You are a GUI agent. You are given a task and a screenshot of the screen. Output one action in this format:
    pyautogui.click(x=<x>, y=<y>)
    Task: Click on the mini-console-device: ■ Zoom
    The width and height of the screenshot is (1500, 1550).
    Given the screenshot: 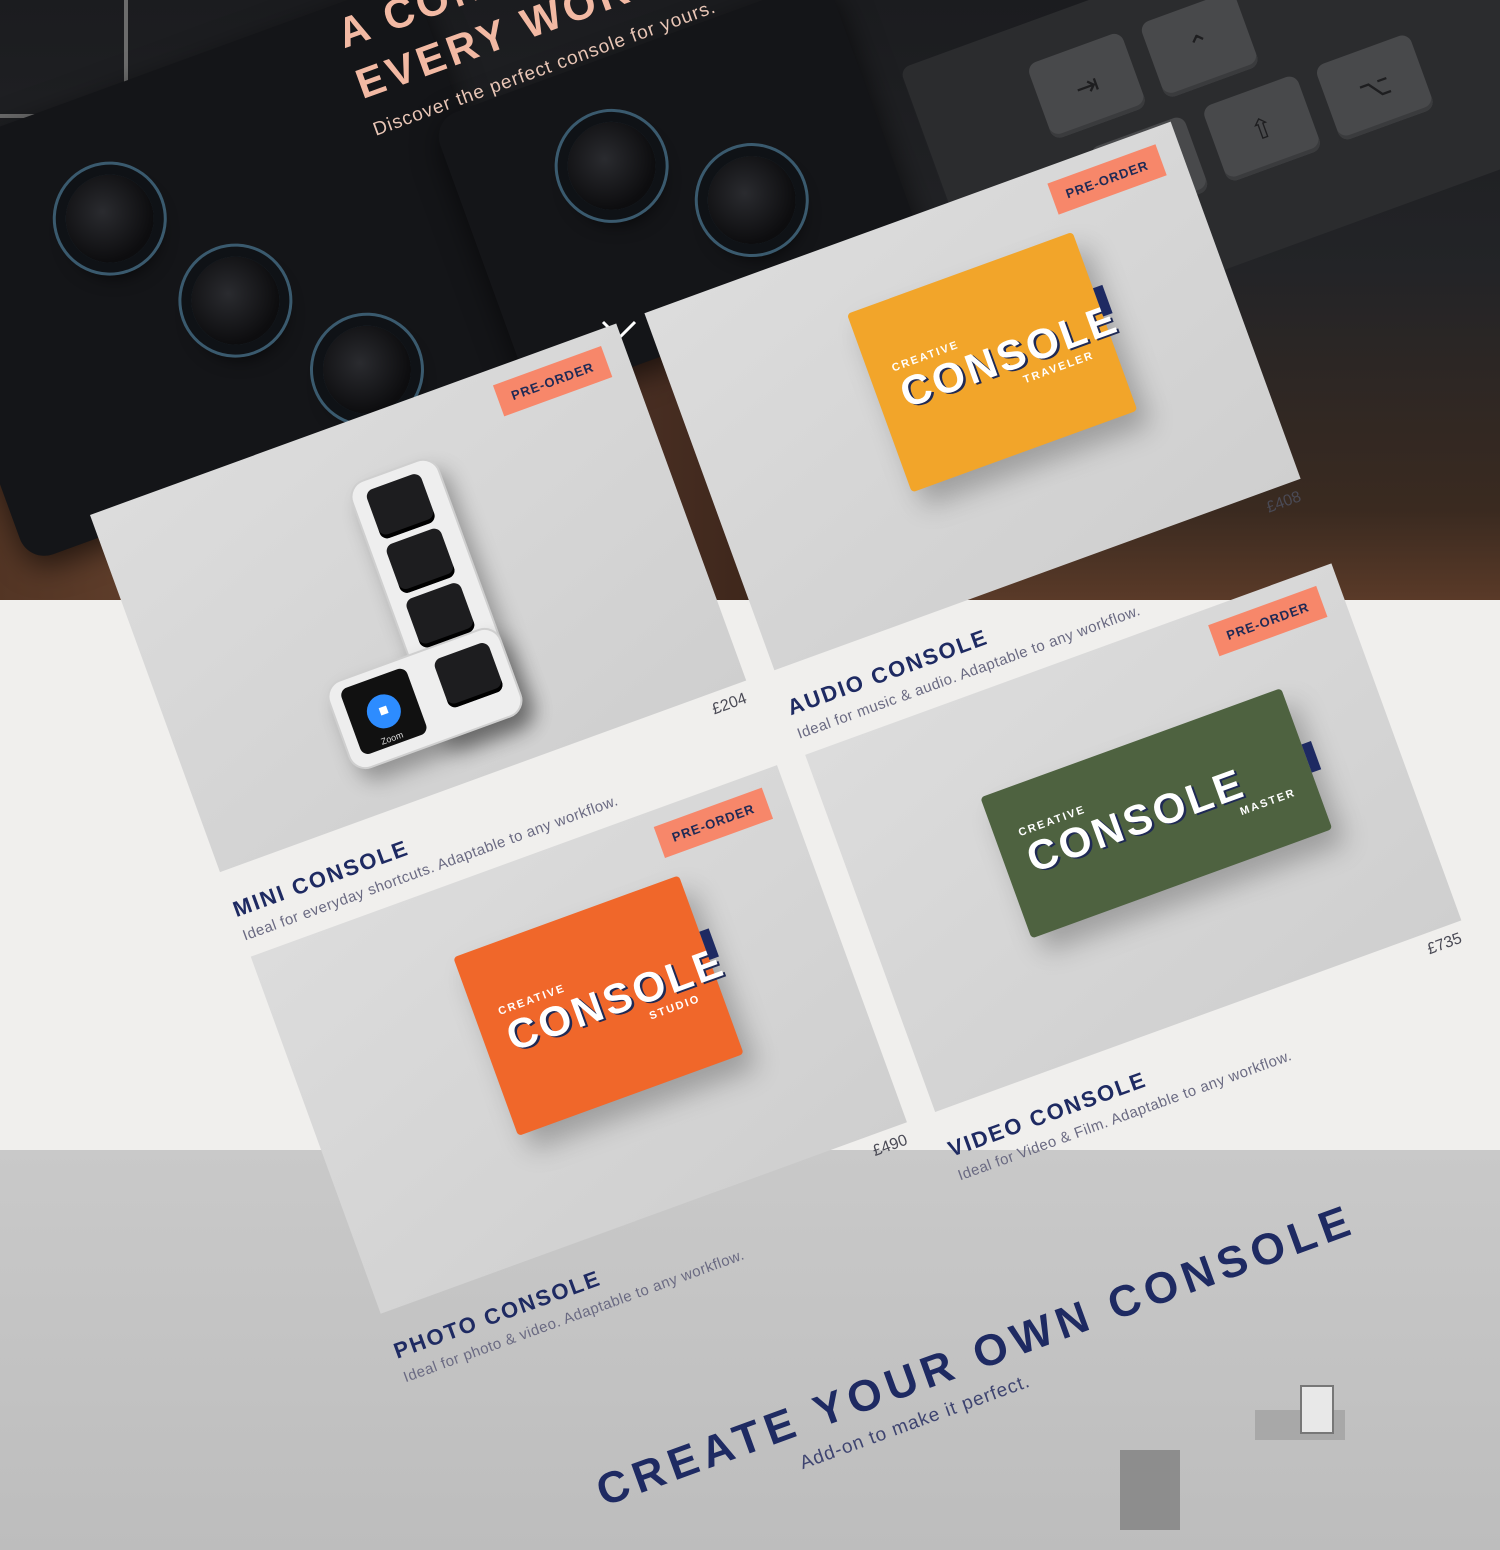 What is the action you would take?
    pyautogui.click(x=416, y=609)
    